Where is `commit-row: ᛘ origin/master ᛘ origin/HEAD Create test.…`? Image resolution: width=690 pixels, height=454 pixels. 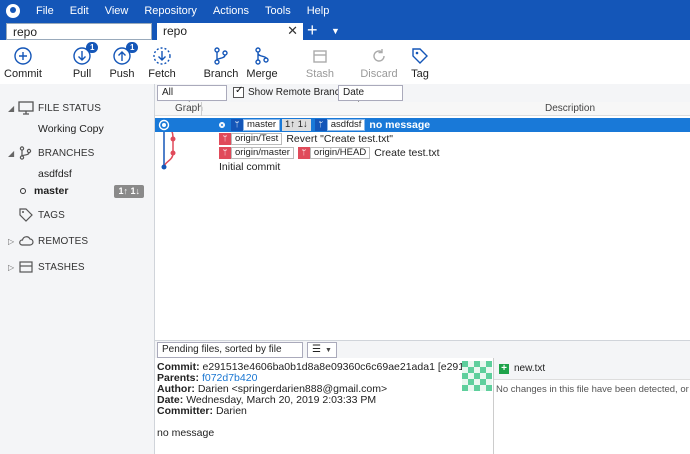 commit-row: ᛘ origin/master ᛘ origin/HEAD Create test.… is located at coordinates (422, 153).